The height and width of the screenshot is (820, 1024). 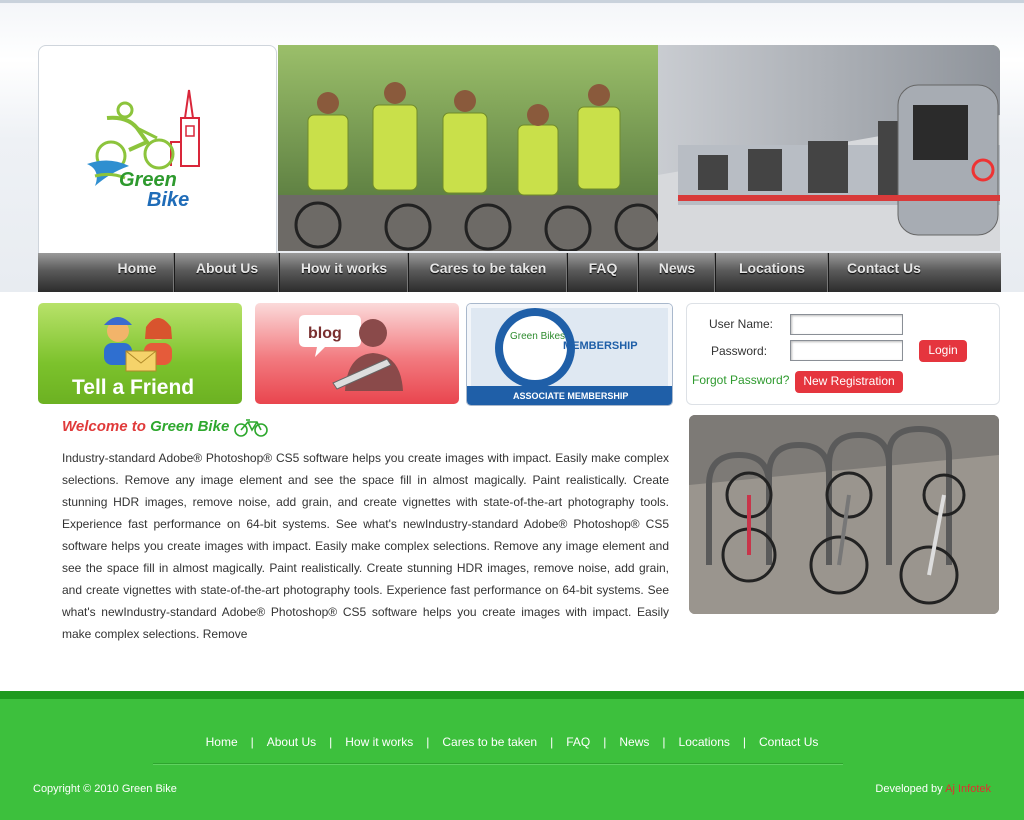 I want to click on nav-faq: FAQ, so click(x=603, y=272).